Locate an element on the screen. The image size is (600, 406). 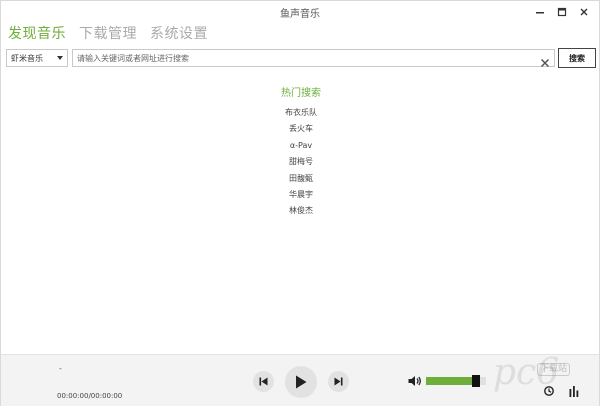
tab-system-settings: 系统设置 is located at coordinates (179, 34).